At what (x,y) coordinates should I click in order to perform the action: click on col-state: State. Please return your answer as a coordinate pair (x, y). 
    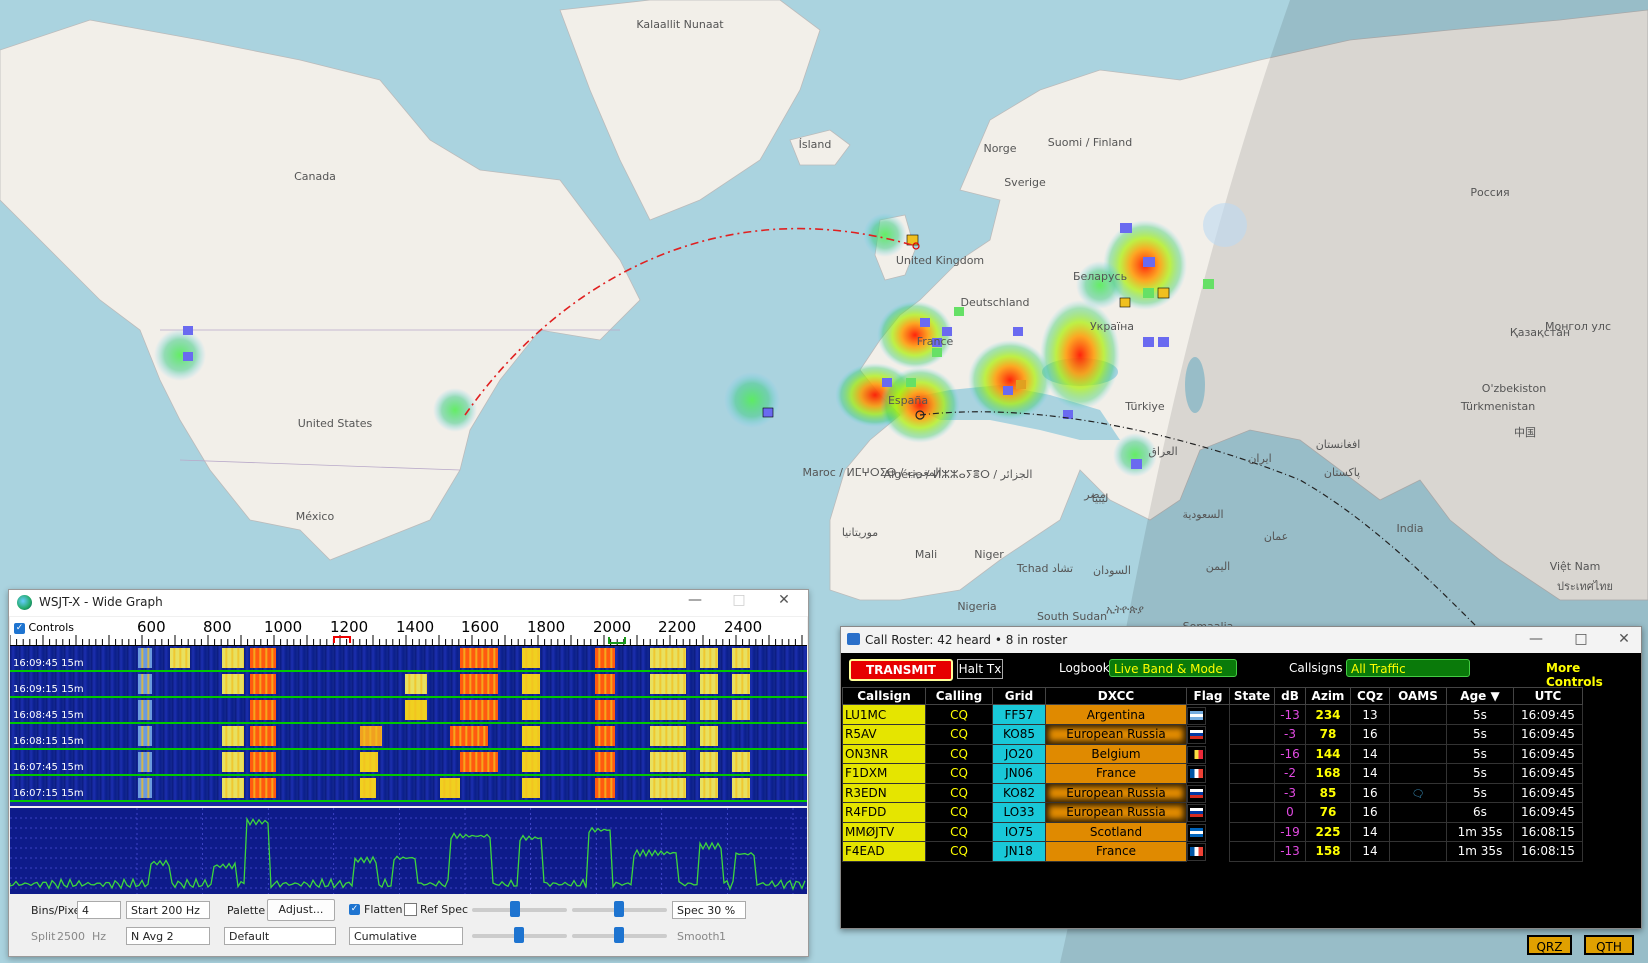
    Looking at the image, I should click on (1252, 696).